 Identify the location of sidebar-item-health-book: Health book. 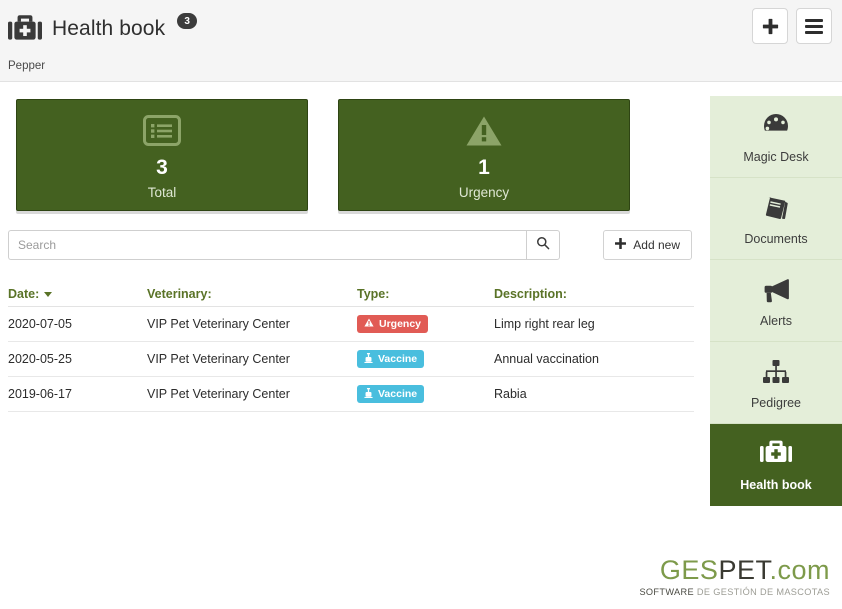
(776, 465).